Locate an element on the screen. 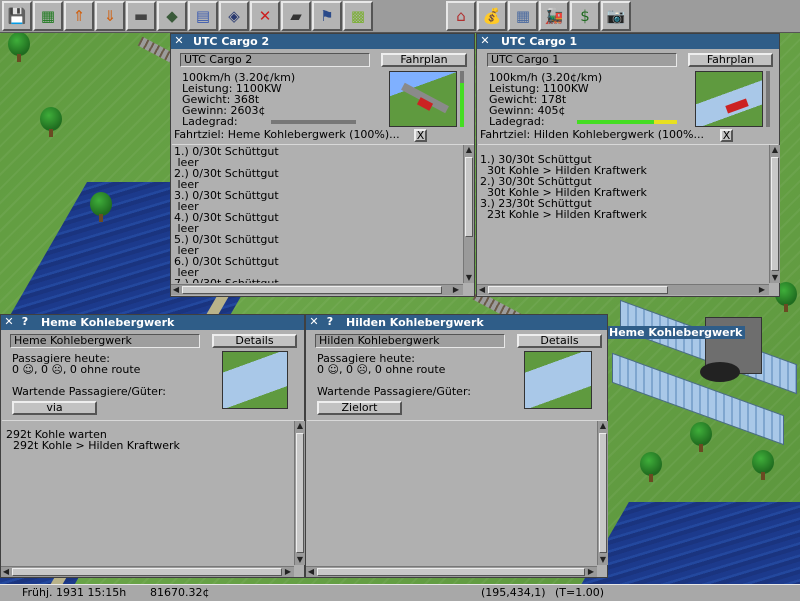  sort-button: Zielort is located at coordinates (359, 408).